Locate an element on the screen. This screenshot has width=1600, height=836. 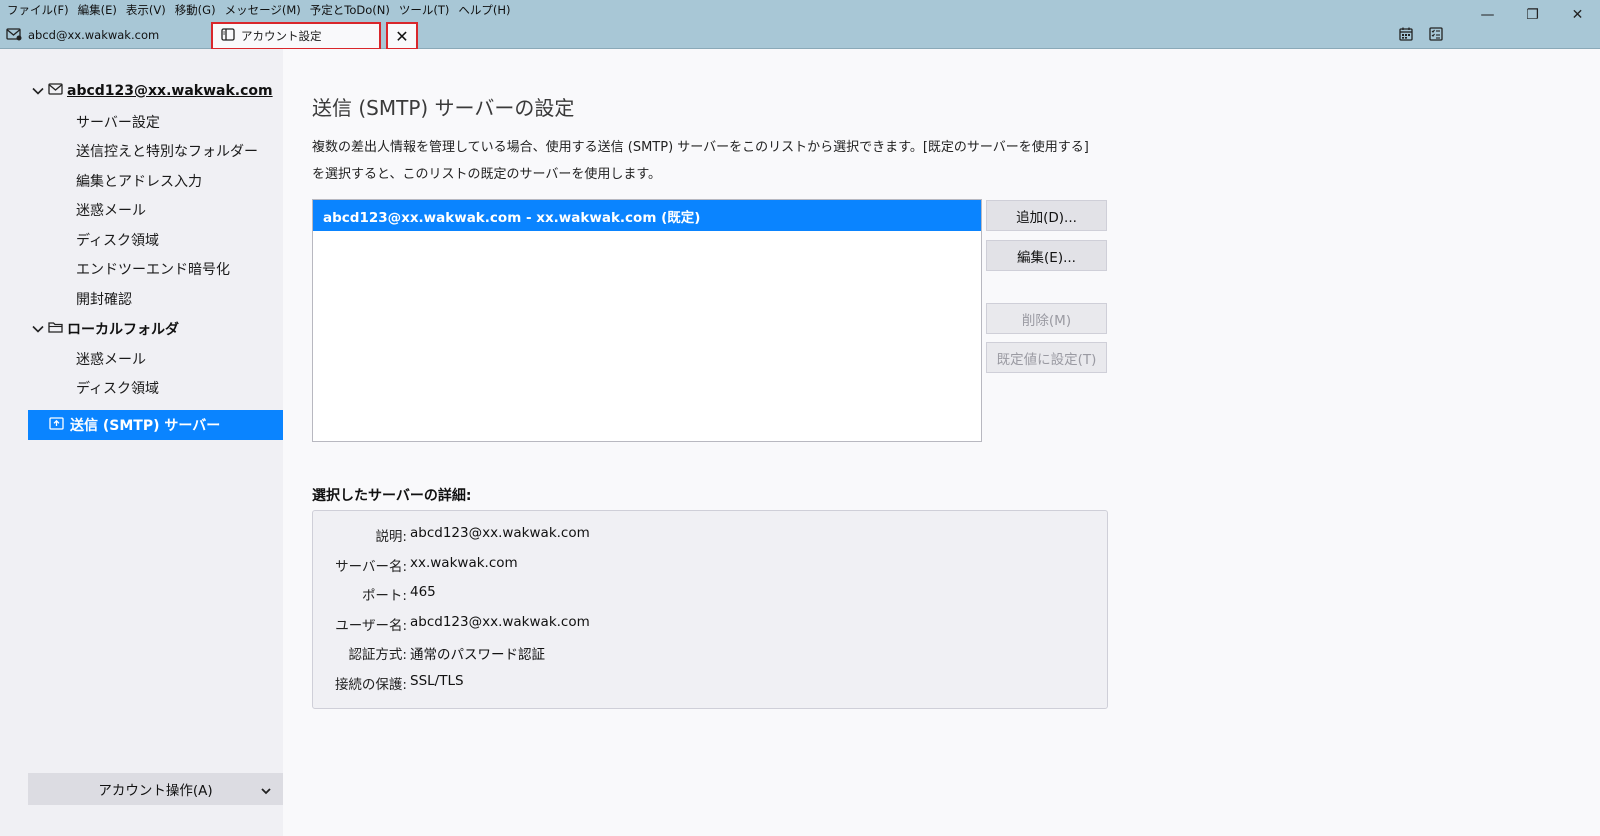
menu-view: 表示(V) is located at coordinates (147, 10).